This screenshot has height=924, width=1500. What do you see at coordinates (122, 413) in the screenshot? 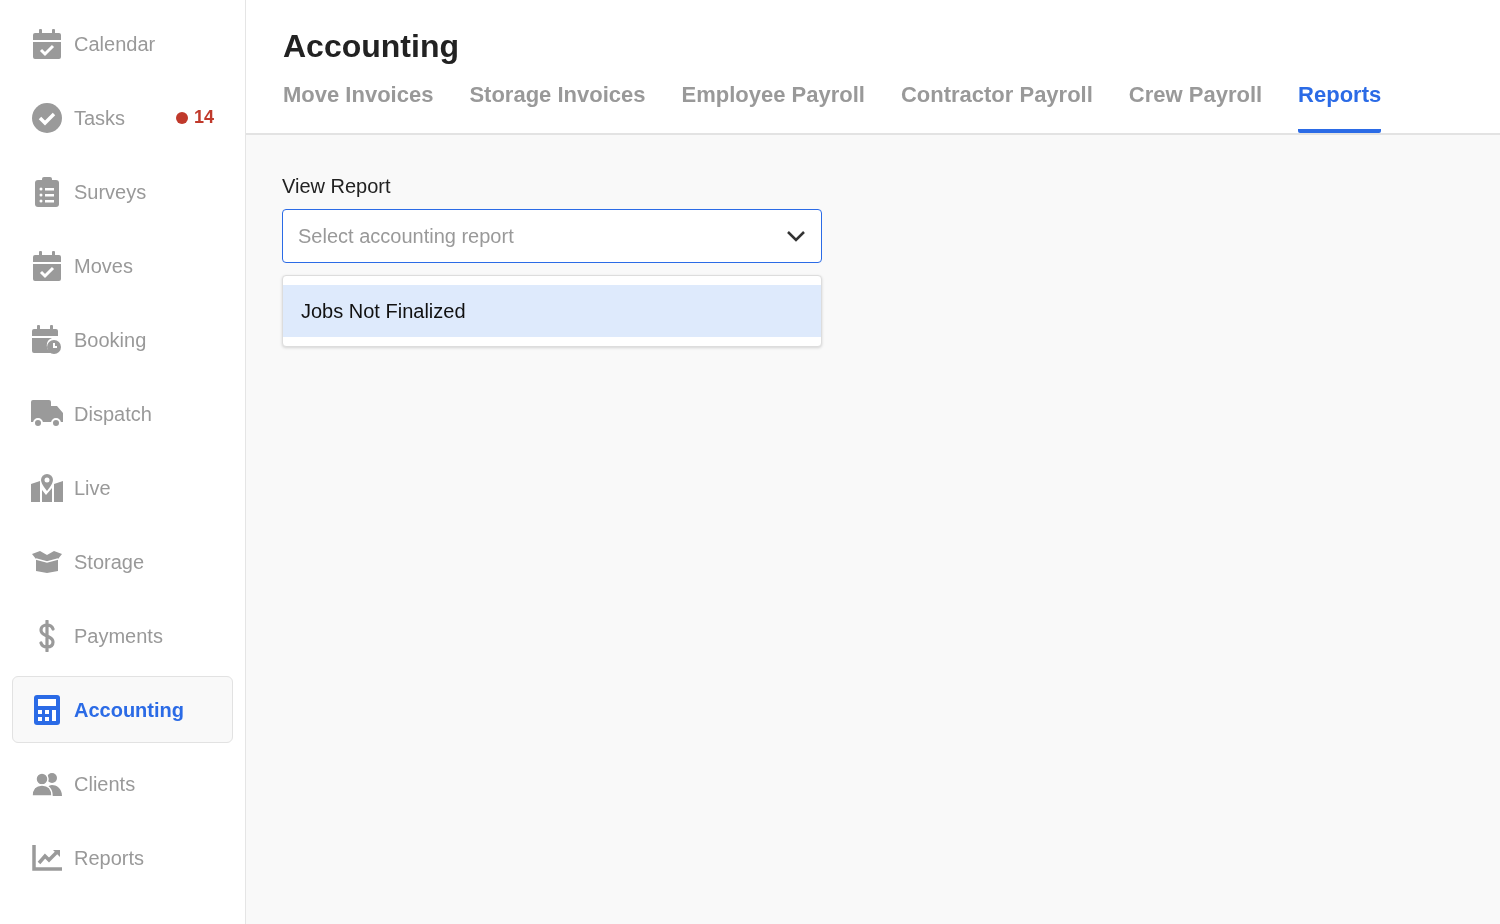
I see `sidebar-item: Dispatch` at bounding box center [122, 413].